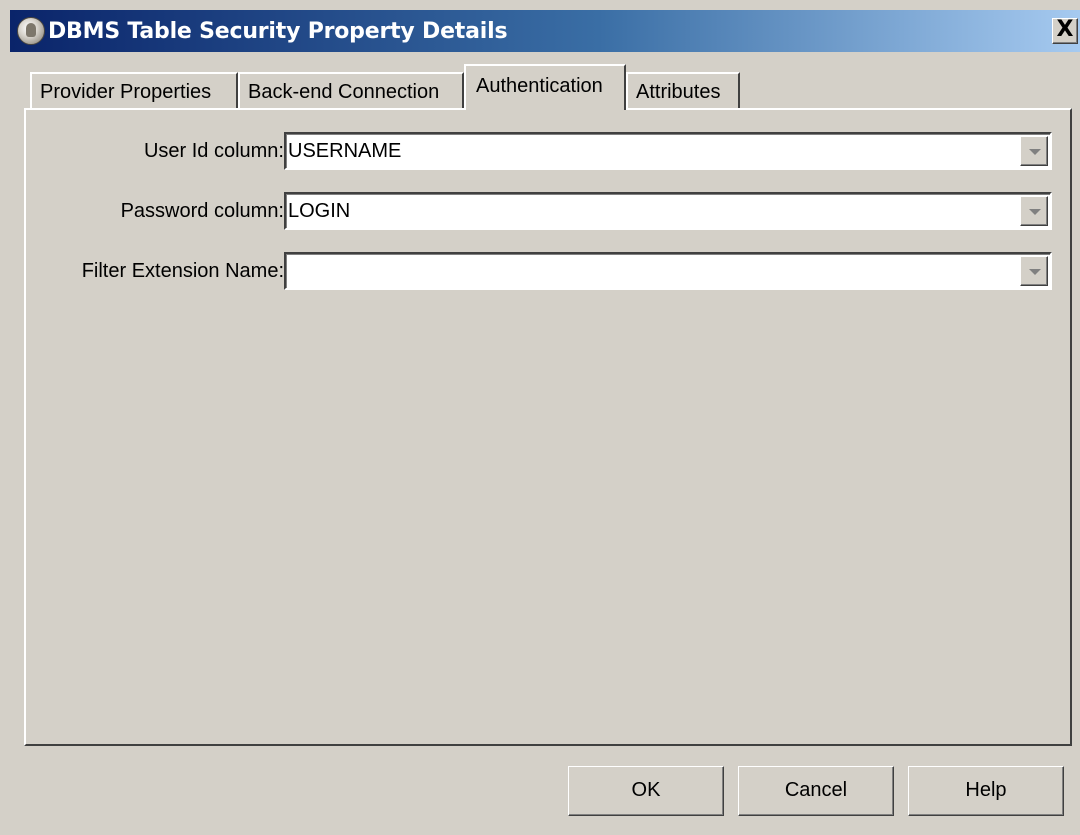  Describe the element at coordinates (683, 91) in the screenshot. I see `tab-attributes: Attributes` at that location.